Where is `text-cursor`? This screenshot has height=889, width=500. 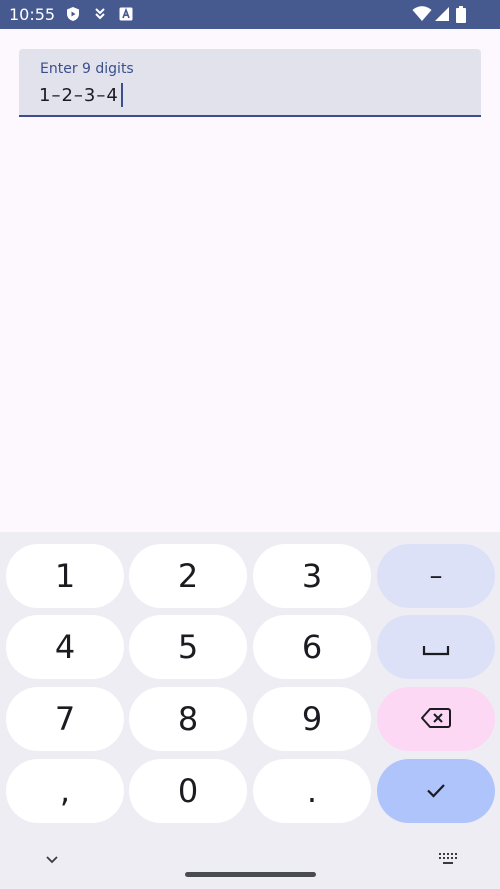 text-cursor is located at coordinates (121, 95).